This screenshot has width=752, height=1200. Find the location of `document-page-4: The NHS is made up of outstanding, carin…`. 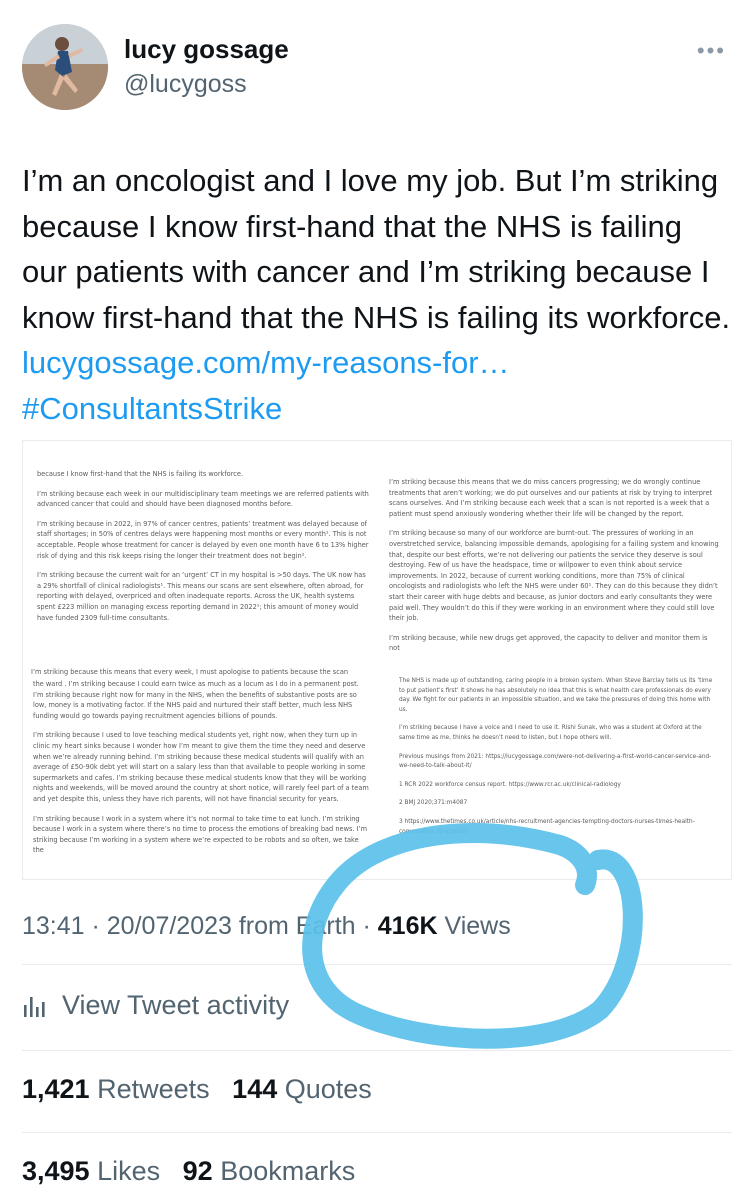

document-page-4: The NHS is made up of outstanding, carin… is located at coordinates (557, 767).